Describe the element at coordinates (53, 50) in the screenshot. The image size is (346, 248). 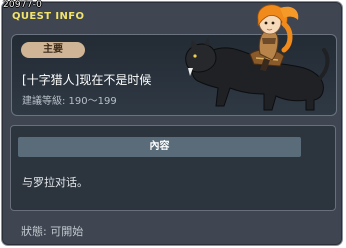
I see `quest-type-badge: 主要` at that location.